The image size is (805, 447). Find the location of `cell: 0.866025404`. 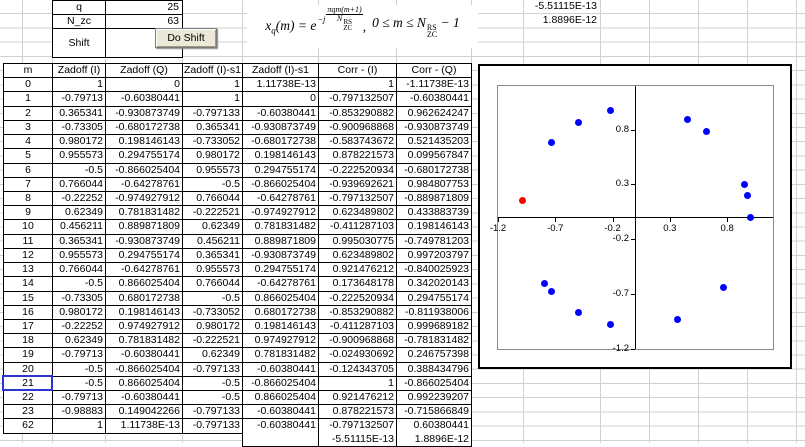

cell: 0.866025404 is located at coordinates (144, 284).